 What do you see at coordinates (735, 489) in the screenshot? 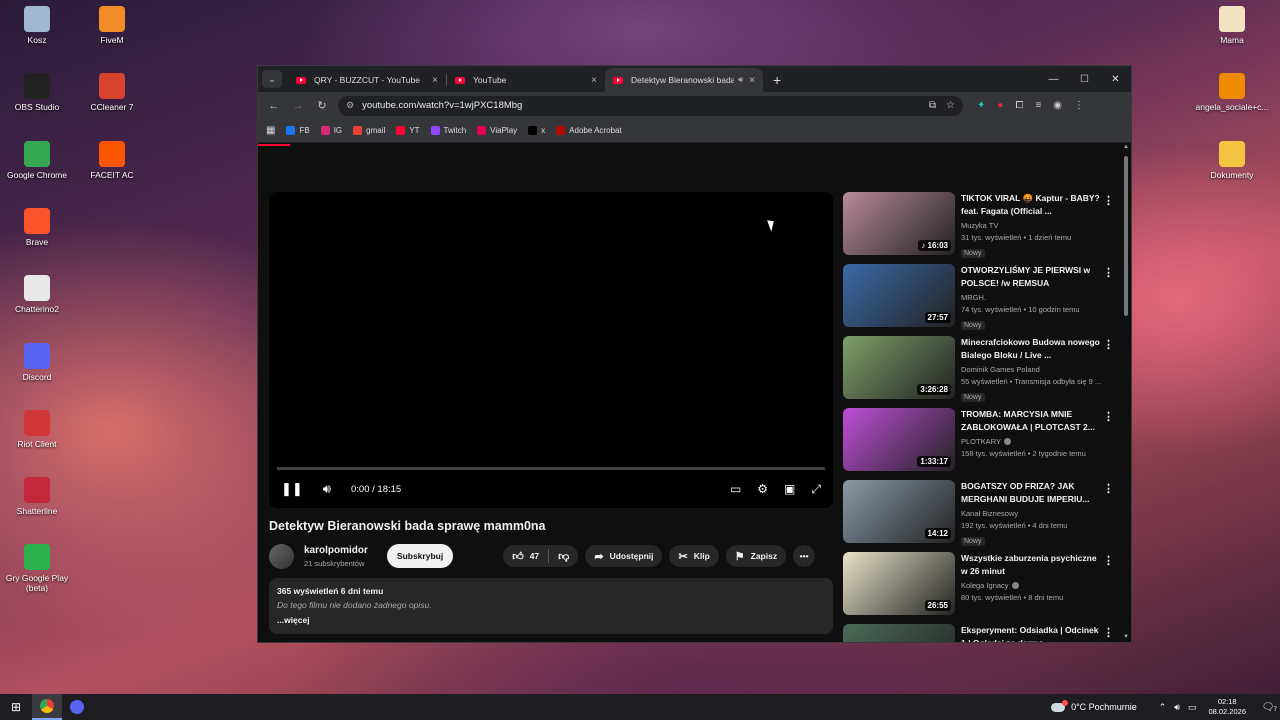
I see `subtitles-icon: ▭` at bounding box center [735, 489].